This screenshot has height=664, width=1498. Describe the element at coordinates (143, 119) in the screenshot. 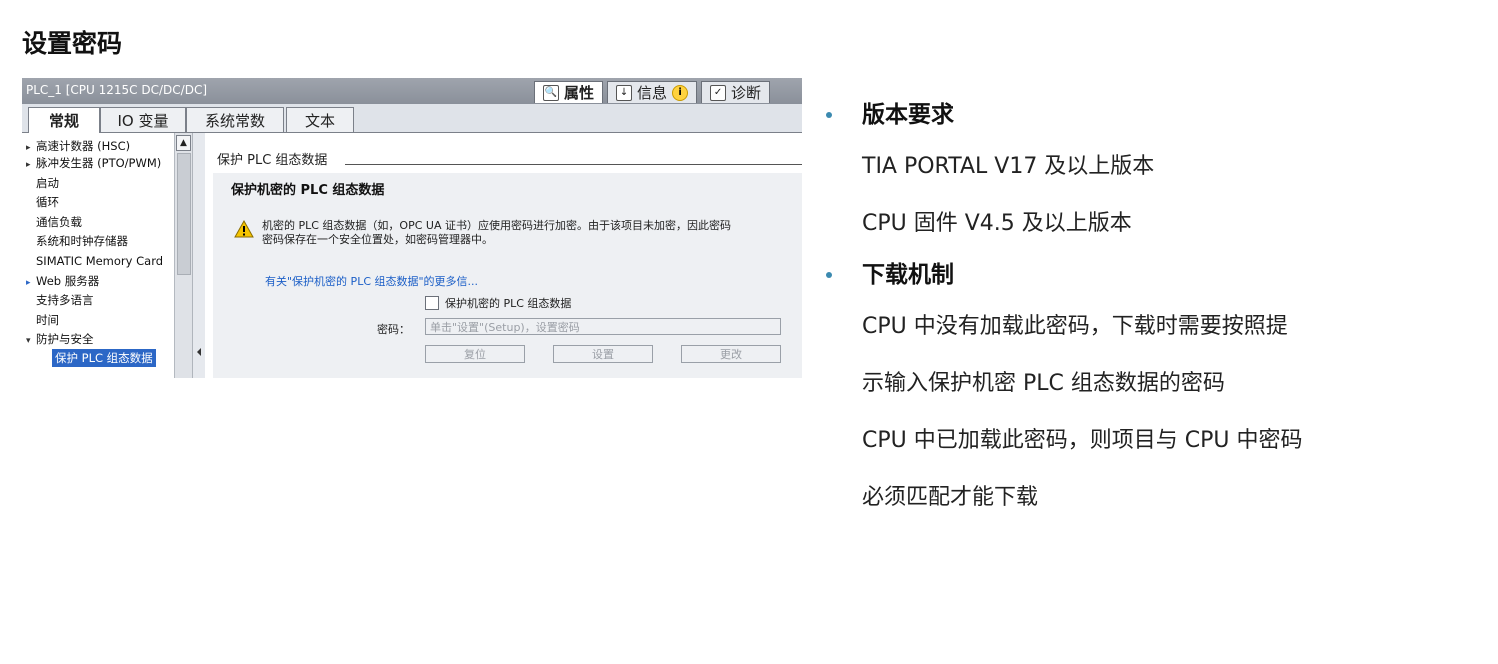

I see `tab-io-tags: IO 变量` at that location.